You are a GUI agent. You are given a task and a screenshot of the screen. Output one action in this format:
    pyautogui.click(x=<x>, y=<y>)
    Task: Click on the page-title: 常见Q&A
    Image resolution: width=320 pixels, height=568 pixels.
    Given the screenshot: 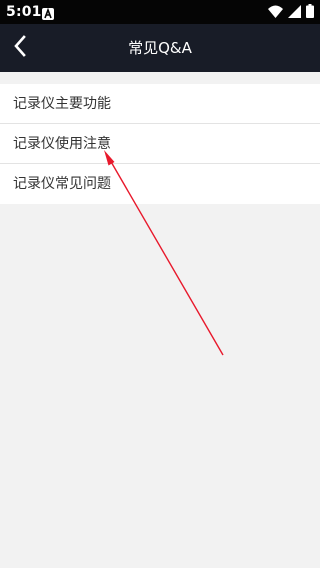 What is the action you would take?
    pyautogui.click(x=160, y=48)
    